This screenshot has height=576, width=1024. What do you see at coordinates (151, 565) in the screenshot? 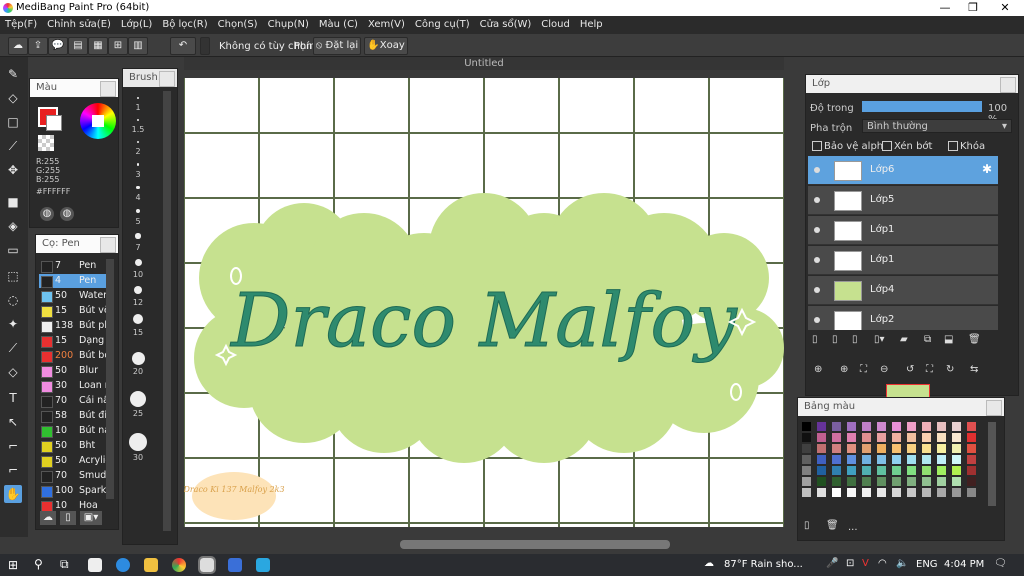
I see `folder-icon-taskbar` at bounding box center [151, 565].